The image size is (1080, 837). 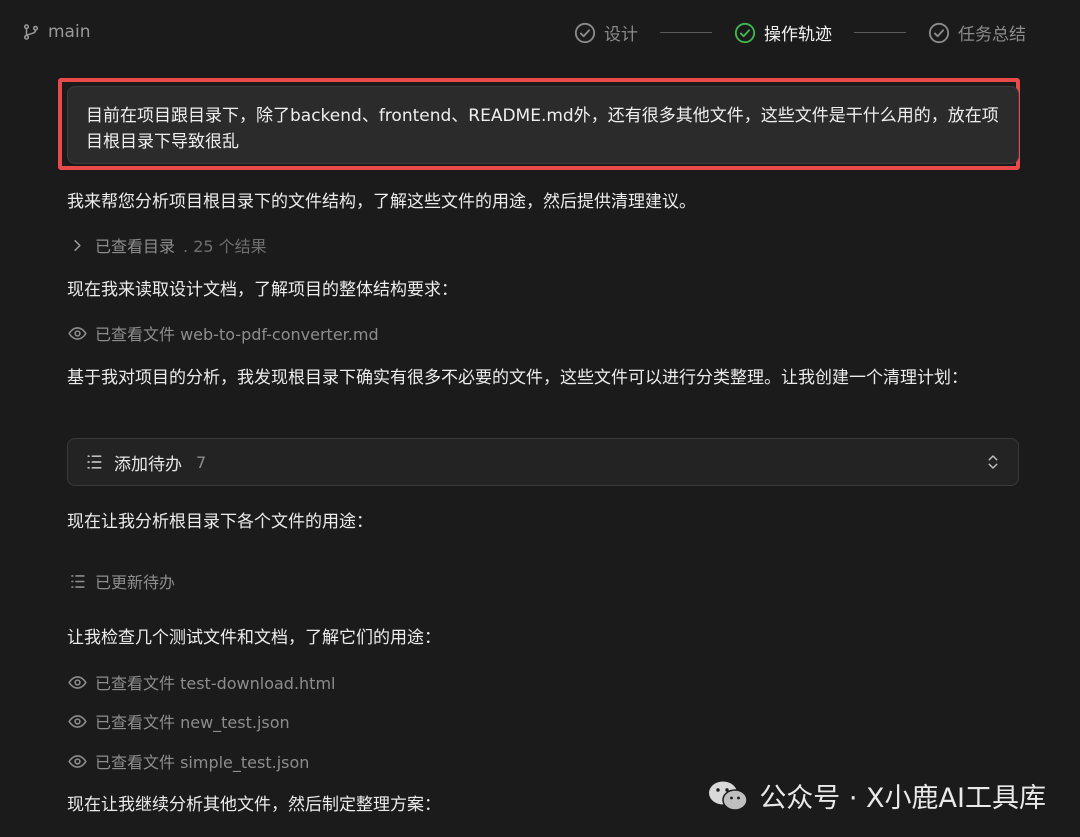 I want to click on assistant-message-1: 我来帮您分析项目根目录下的文件结构，了解这些文件的用途，然后提供清理建议。, so click(x=381, y=202).